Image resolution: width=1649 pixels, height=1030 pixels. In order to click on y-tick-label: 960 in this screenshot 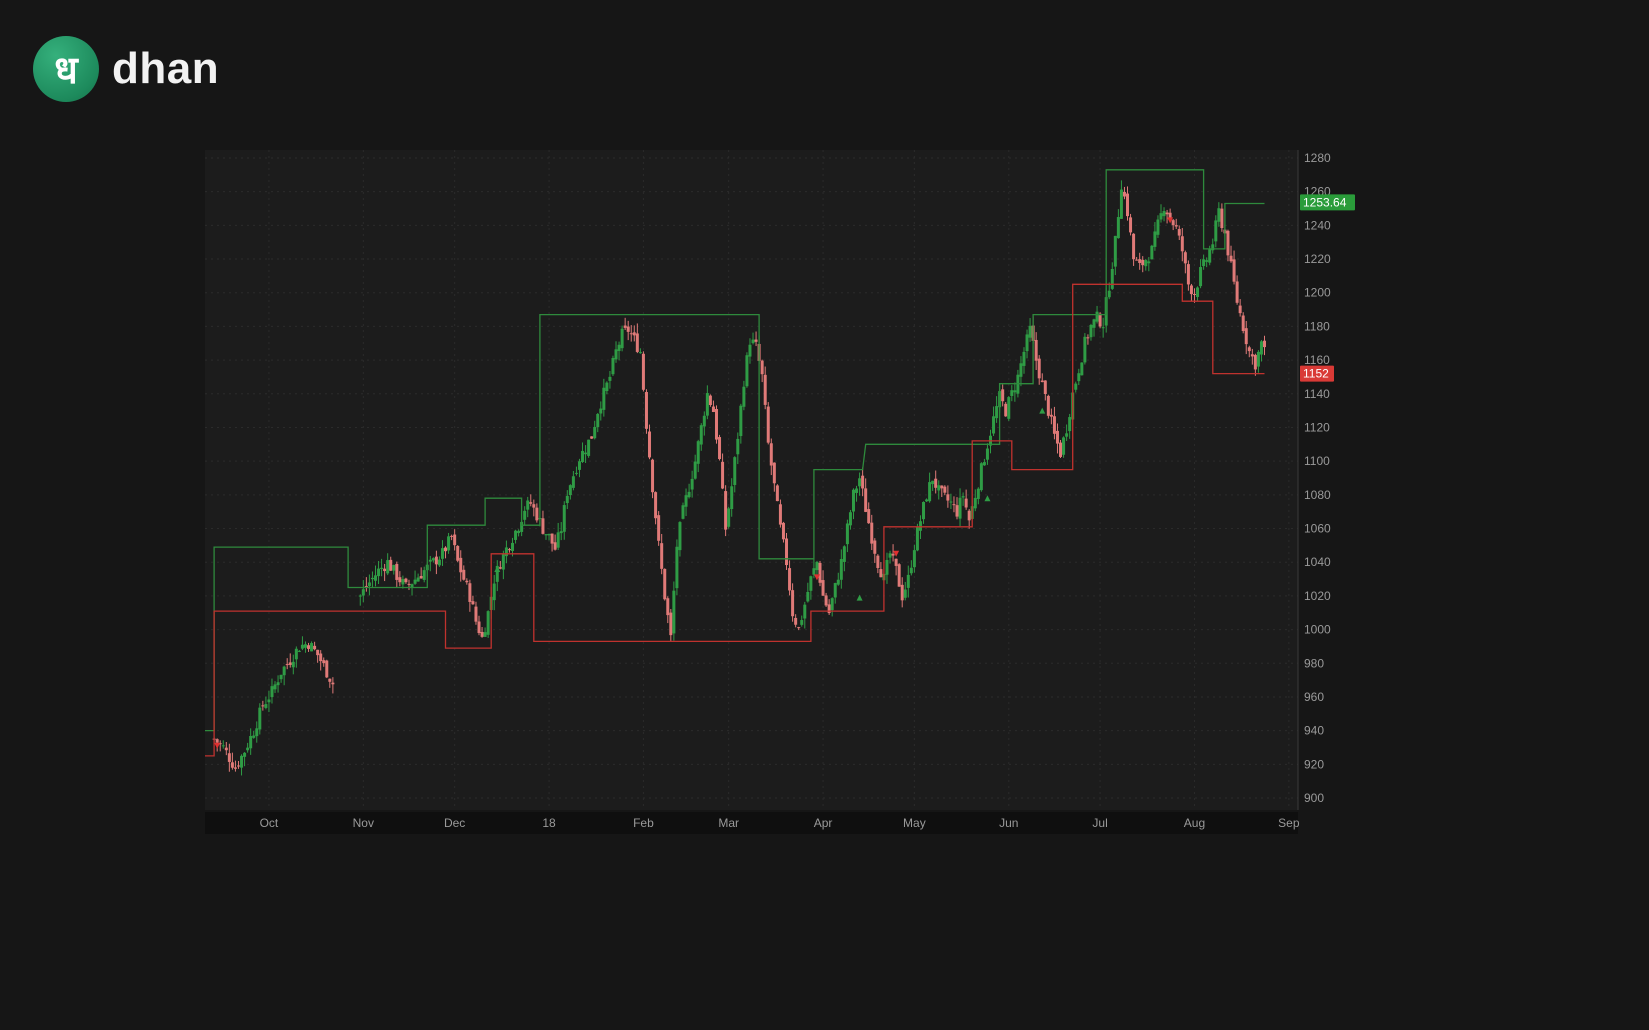, I will do `click(1314, 697)`.